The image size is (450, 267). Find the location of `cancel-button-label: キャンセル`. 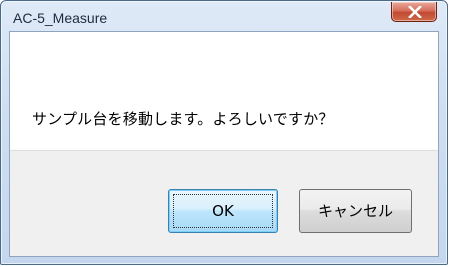

cancel-button-label: キャンセル is located at coordinates (355, 211).